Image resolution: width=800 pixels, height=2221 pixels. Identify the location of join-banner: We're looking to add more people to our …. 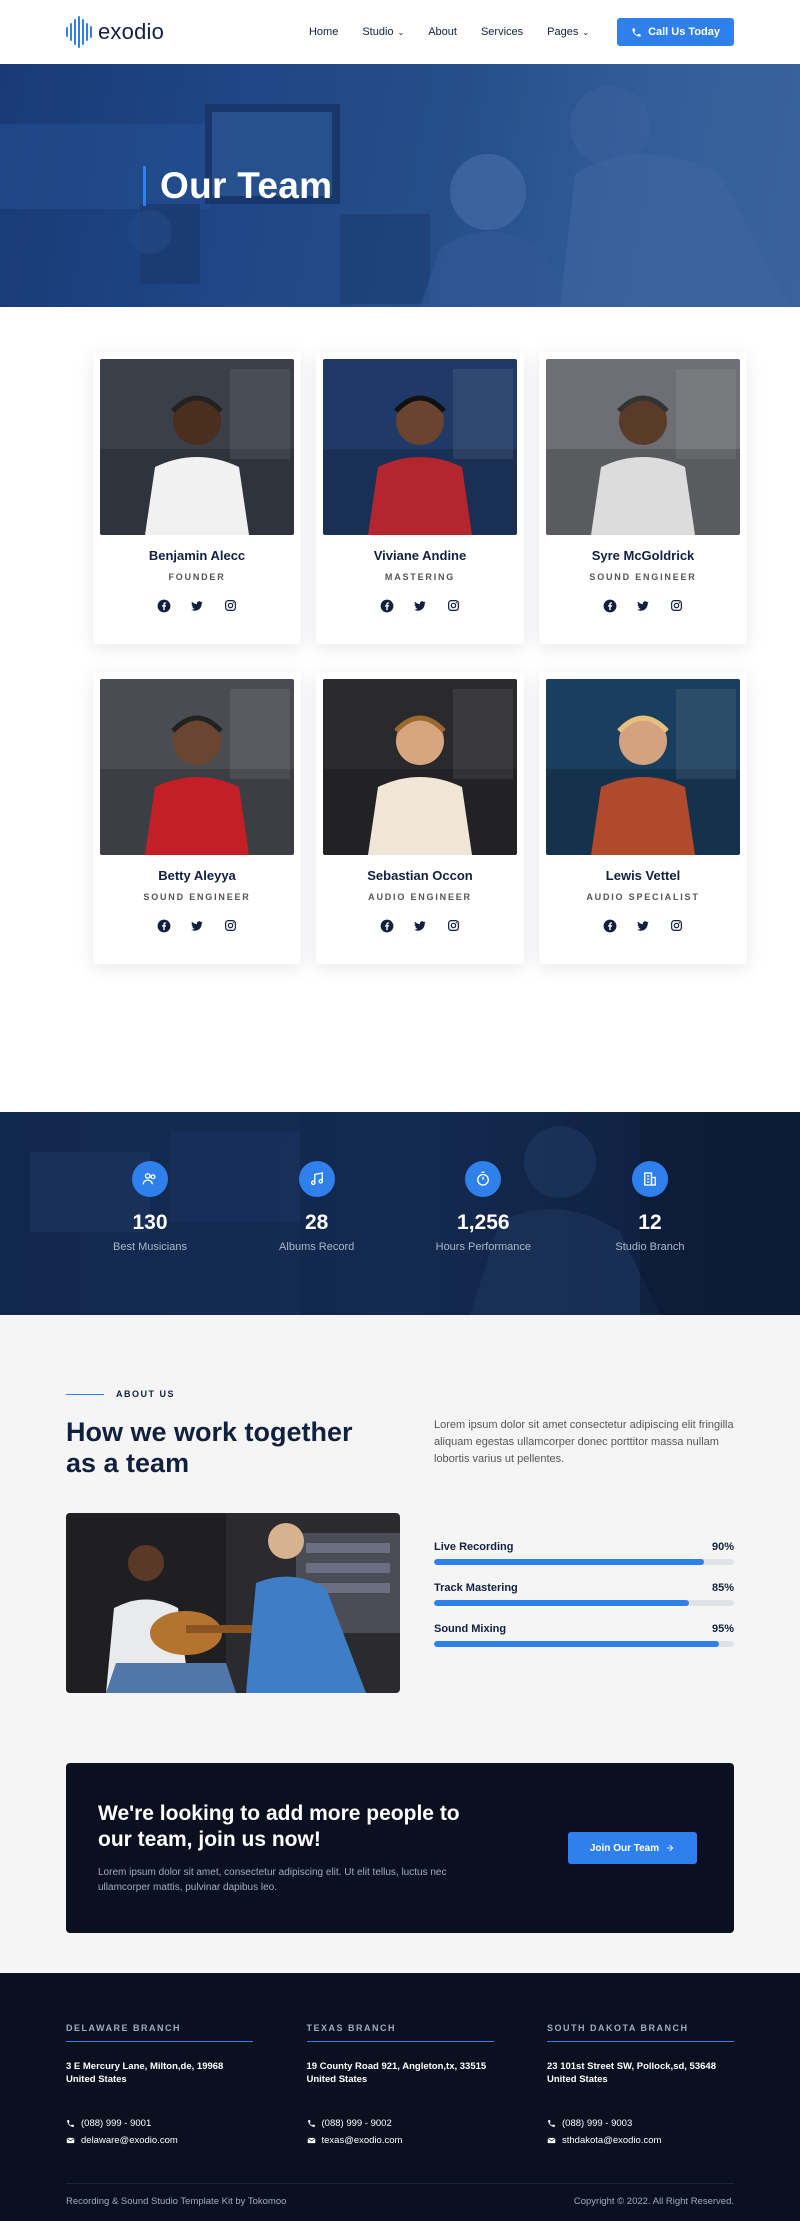
(400, 1848).